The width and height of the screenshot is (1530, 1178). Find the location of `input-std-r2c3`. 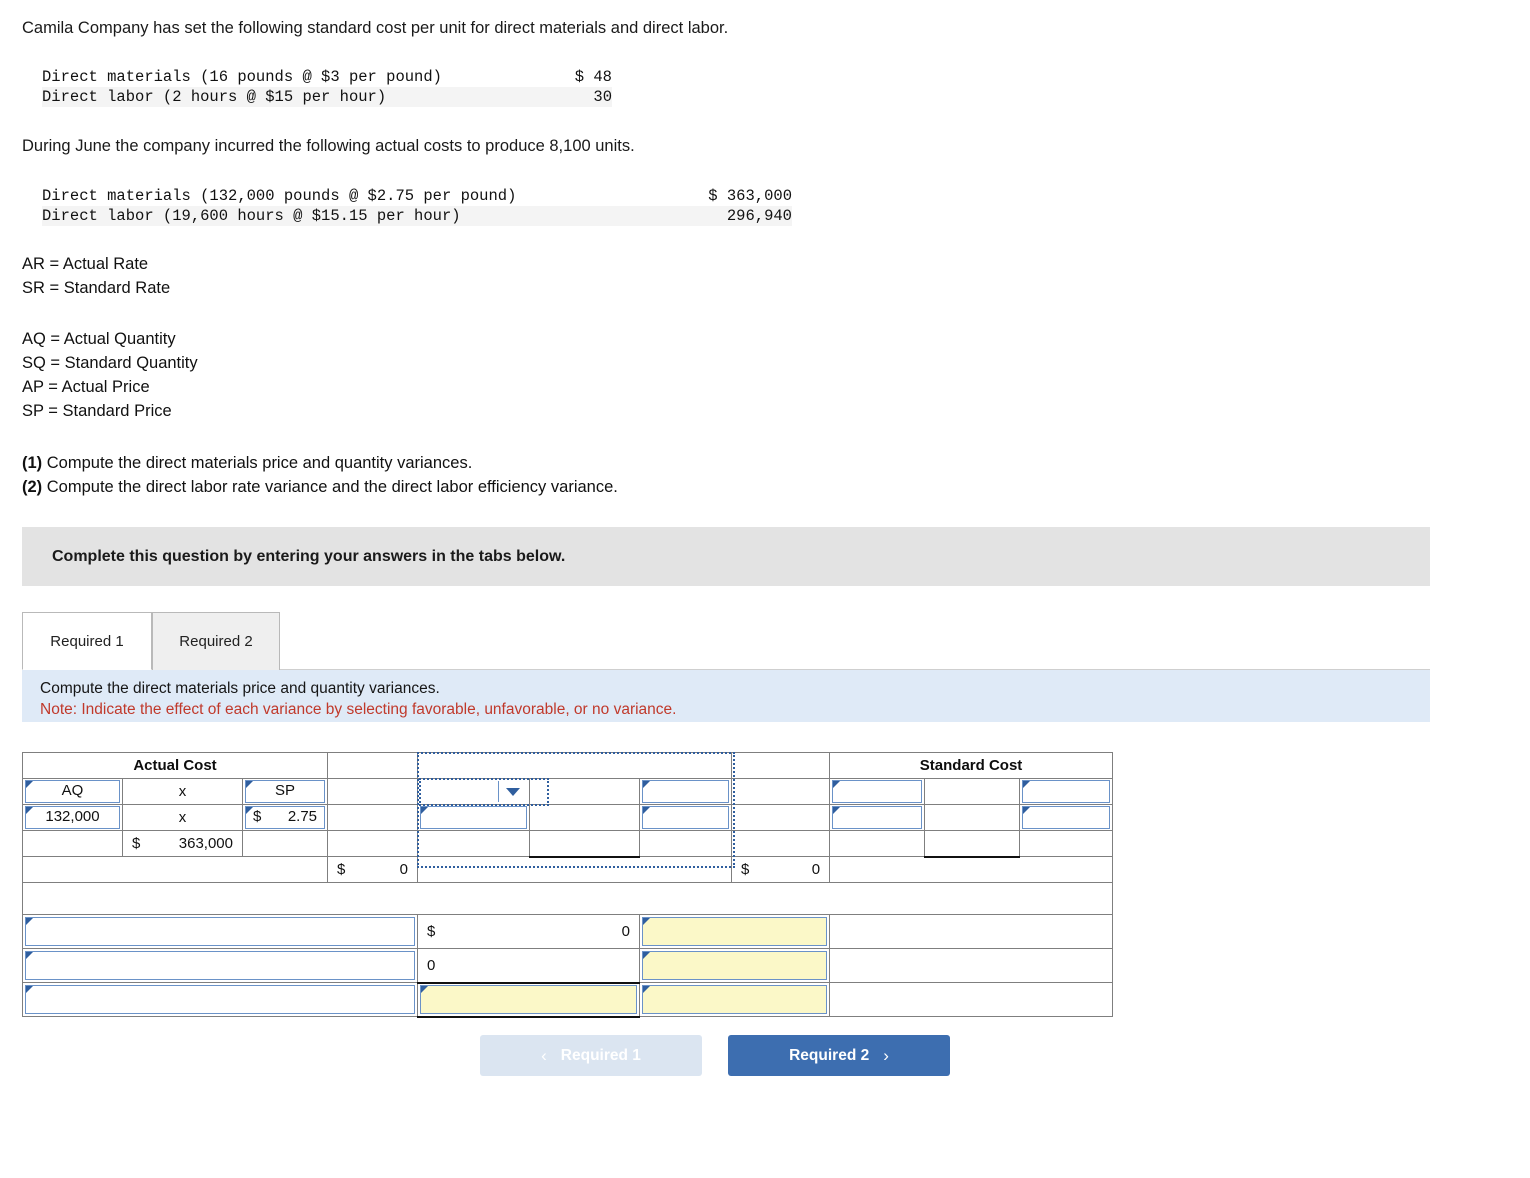

input-std-r2c3 is located at coordinates (1066, 817).